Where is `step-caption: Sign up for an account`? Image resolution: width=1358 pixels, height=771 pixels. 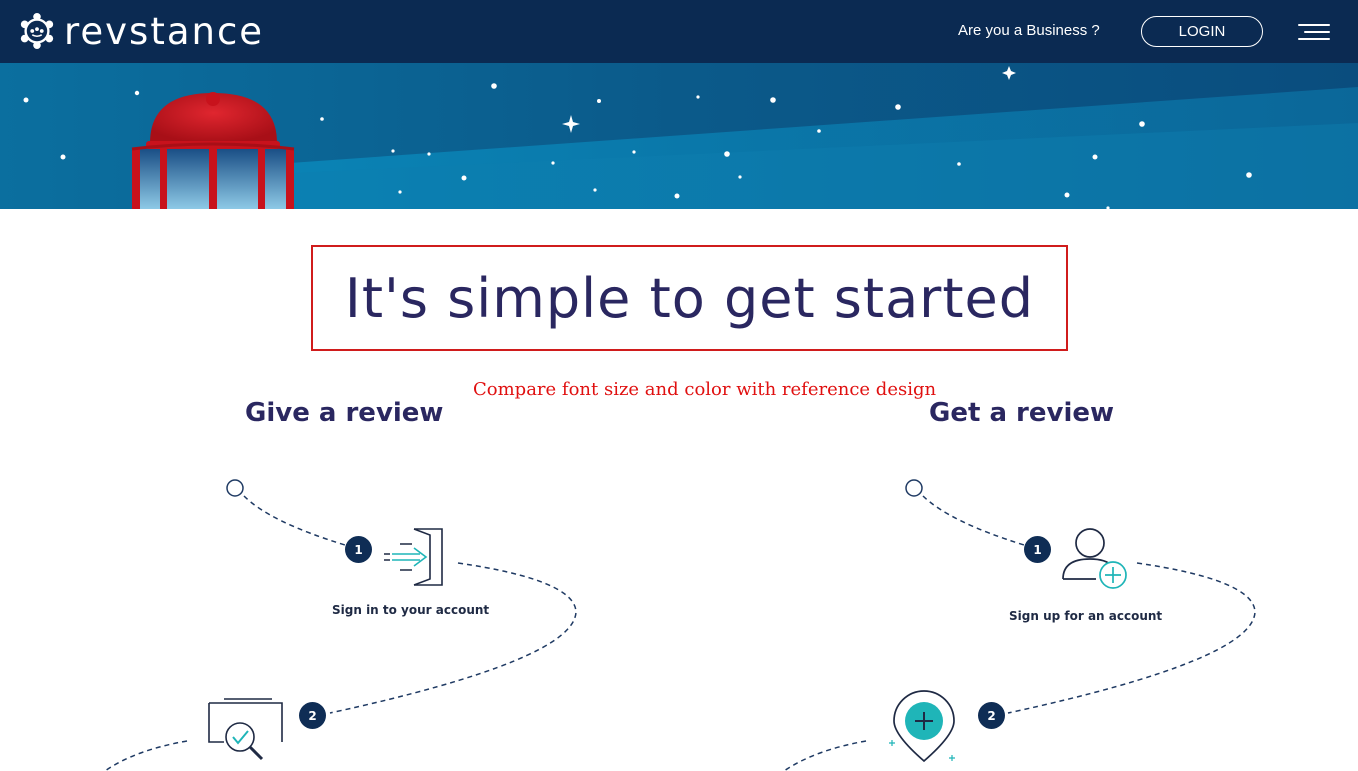 step-caption: Sign up for an account is located at coordinates (1086, 616).